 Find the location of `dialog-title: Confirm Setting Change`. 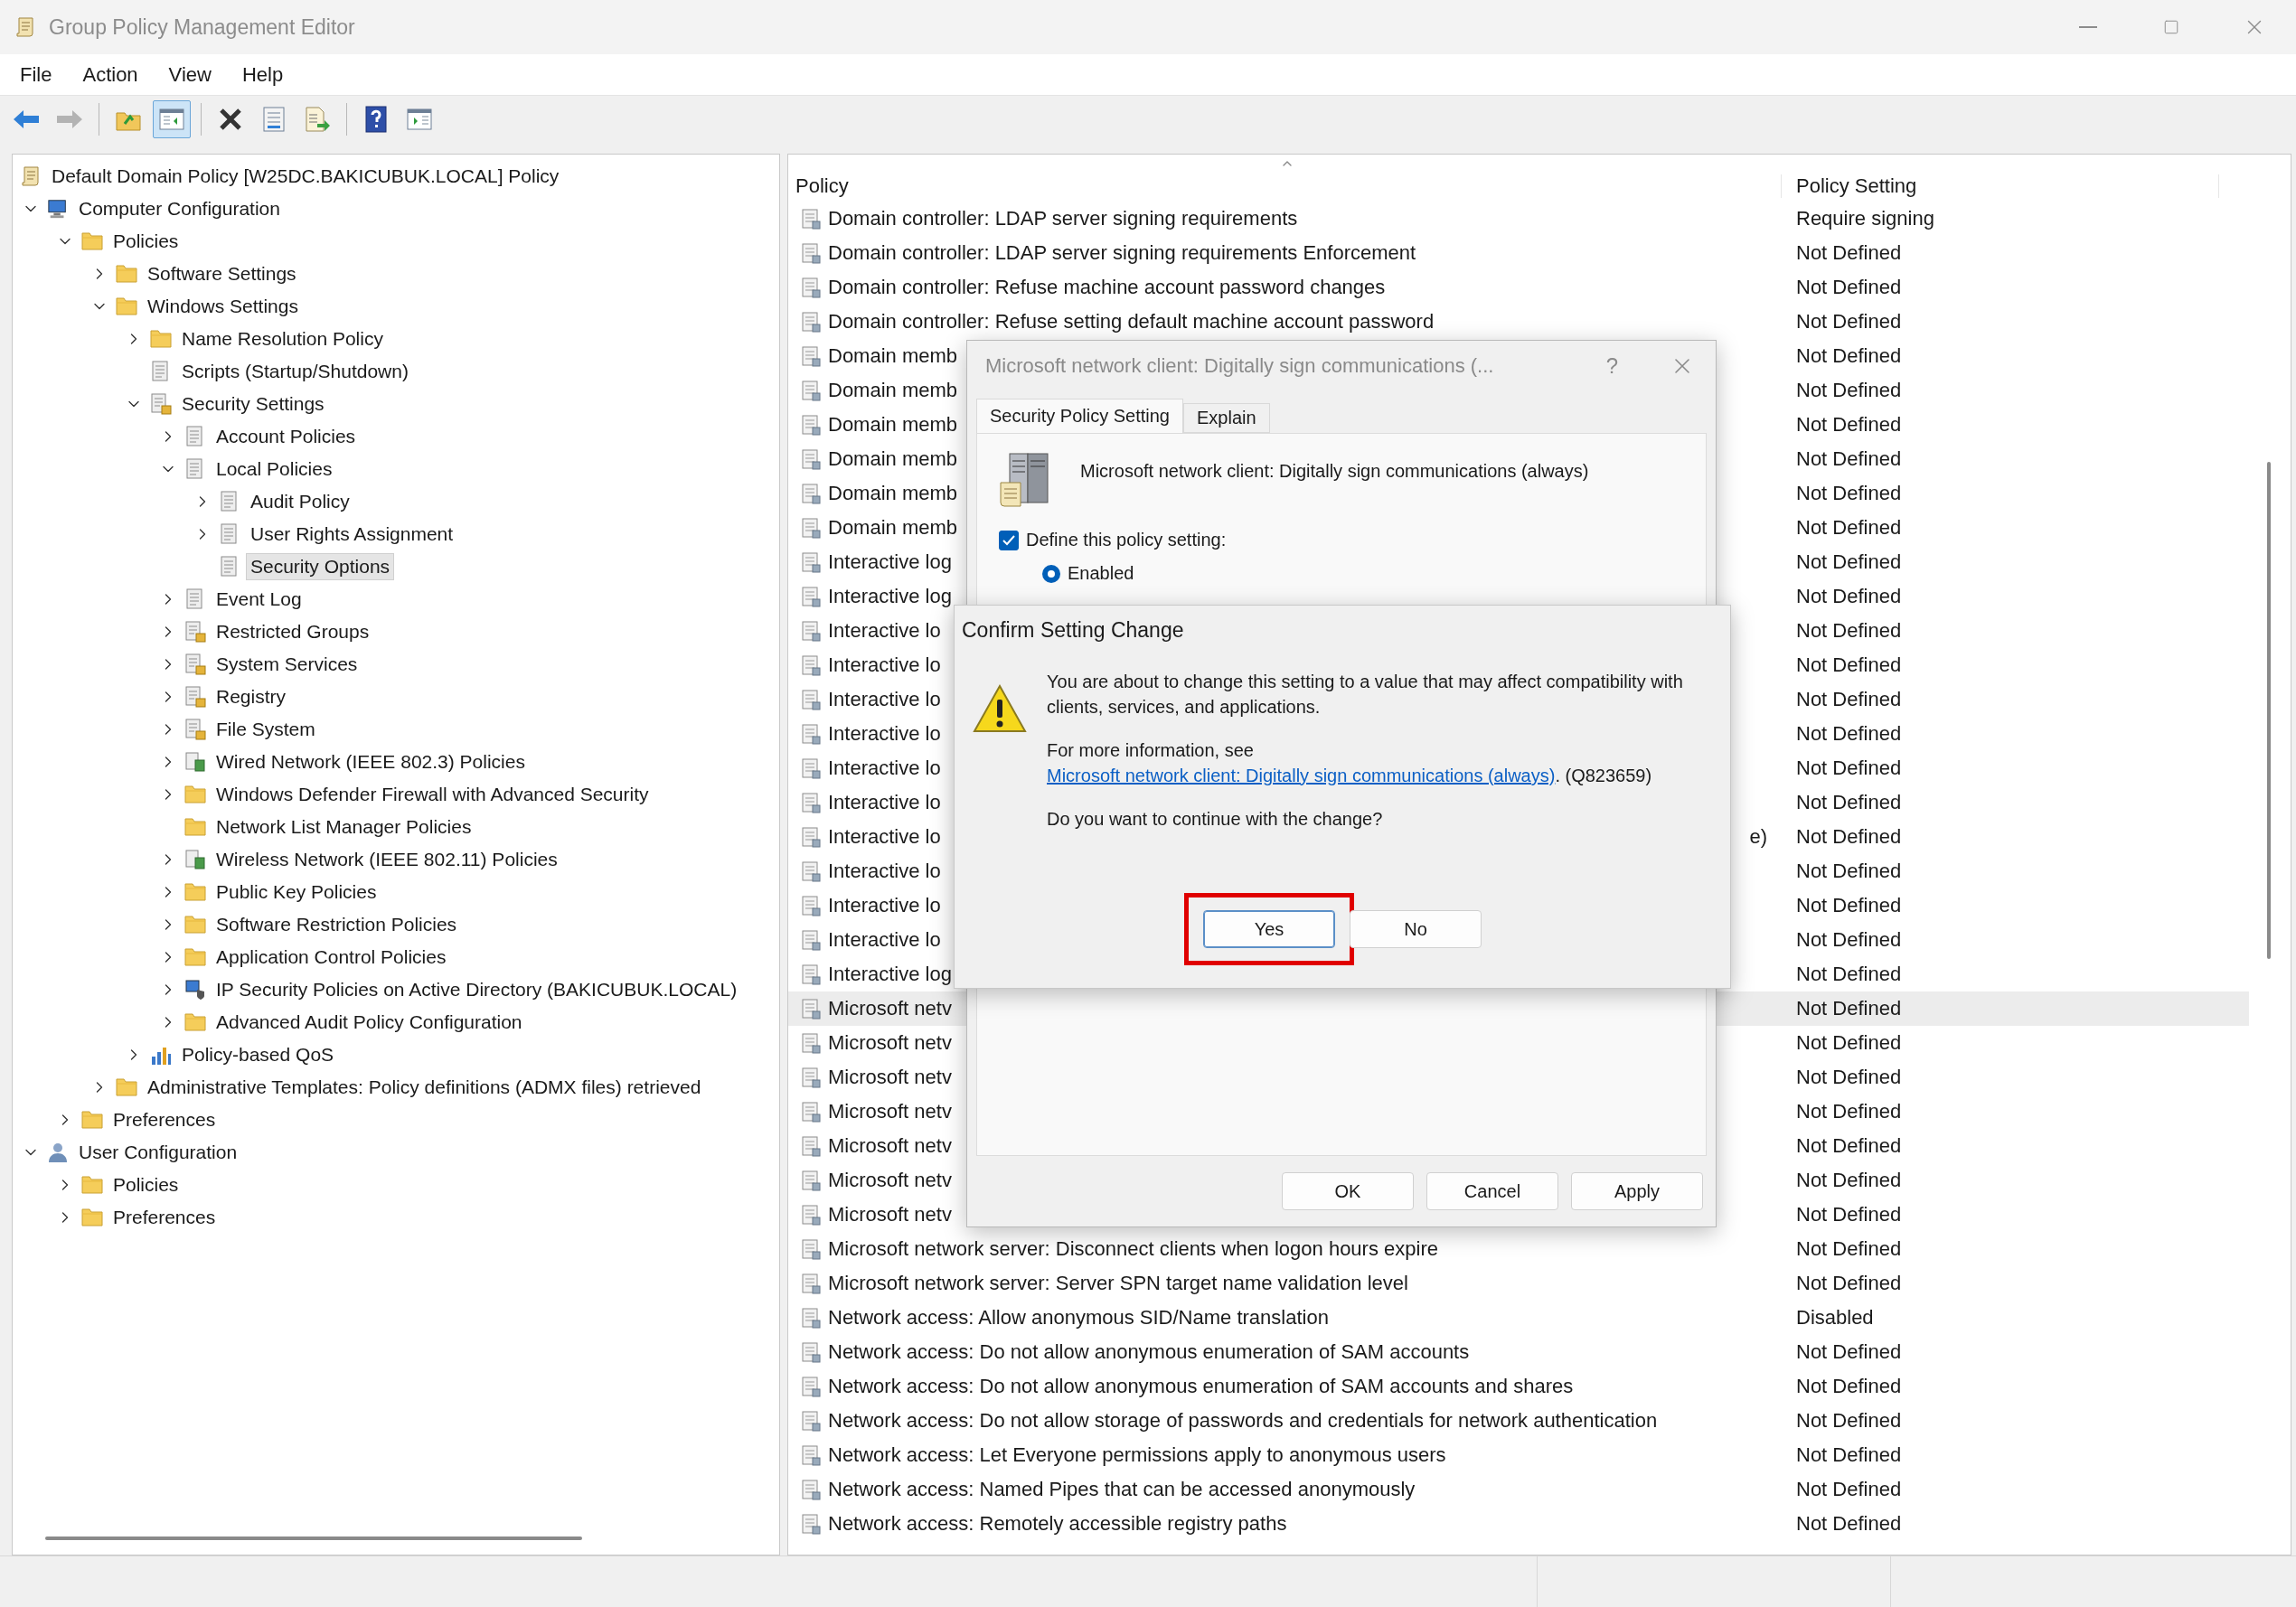

dialog-title: Confirm Setting Change is located at coordinates (1073, 630).